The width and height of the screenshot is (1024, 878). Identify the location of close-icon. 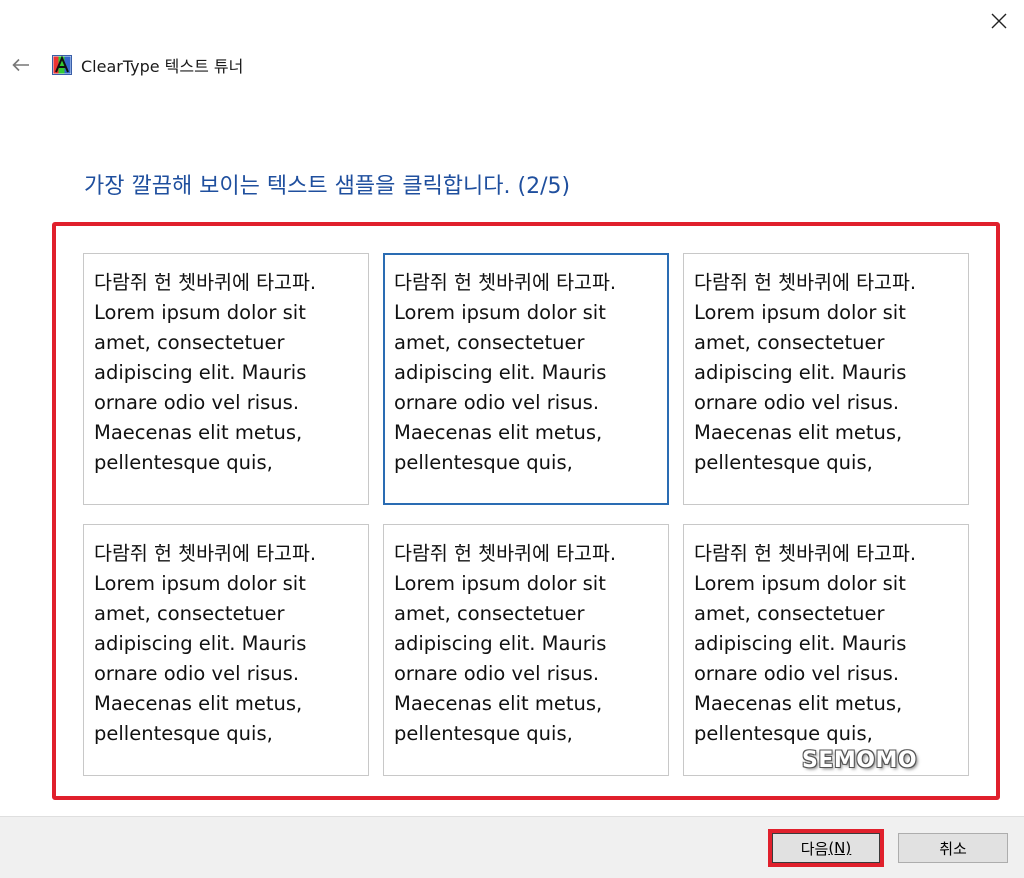
(999, 21).